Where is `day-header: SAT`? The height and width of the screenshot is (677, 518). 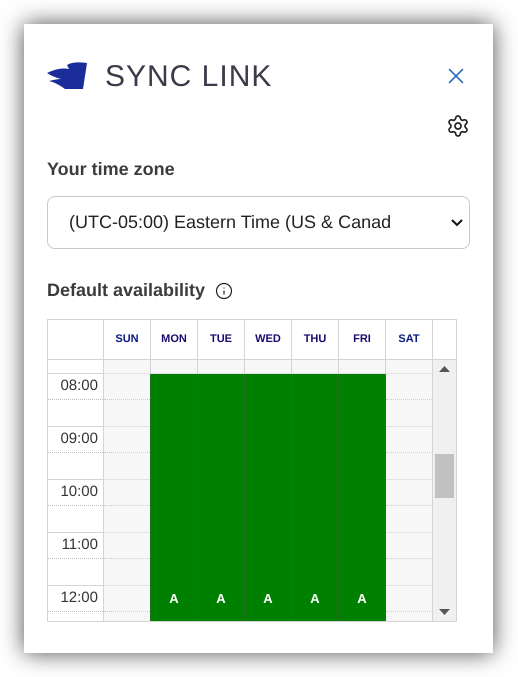 day-header: SAT is located at coordinates (409, 339).